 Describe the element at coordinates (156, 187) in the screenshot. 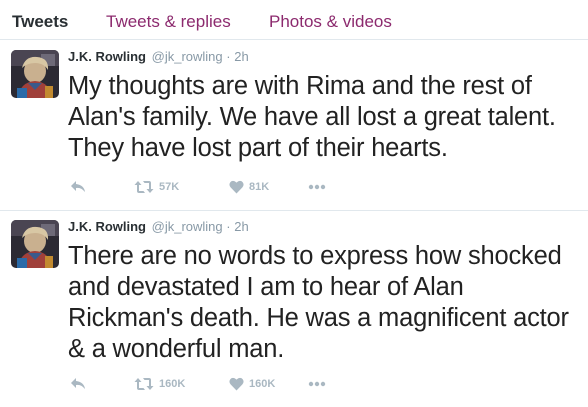

I see `retweet-button: 57K` at that location.